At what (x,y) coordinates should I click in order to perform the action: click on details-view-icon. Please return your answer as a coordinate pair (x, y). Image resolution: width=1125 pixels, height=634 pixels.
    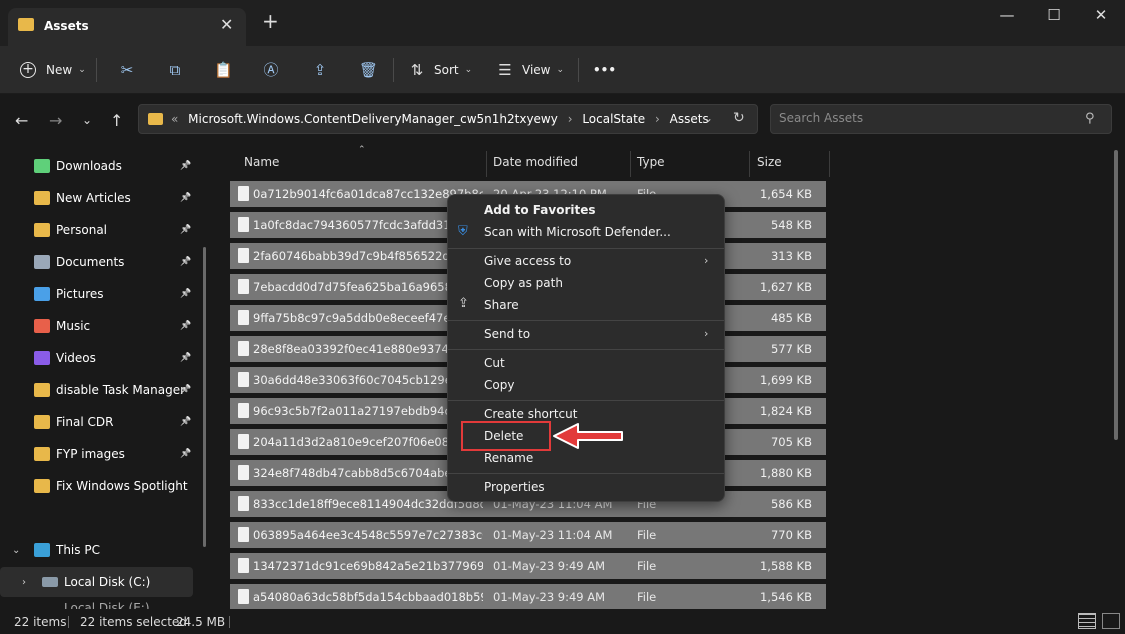
    Looking at the image, I should click on (1087, 621).